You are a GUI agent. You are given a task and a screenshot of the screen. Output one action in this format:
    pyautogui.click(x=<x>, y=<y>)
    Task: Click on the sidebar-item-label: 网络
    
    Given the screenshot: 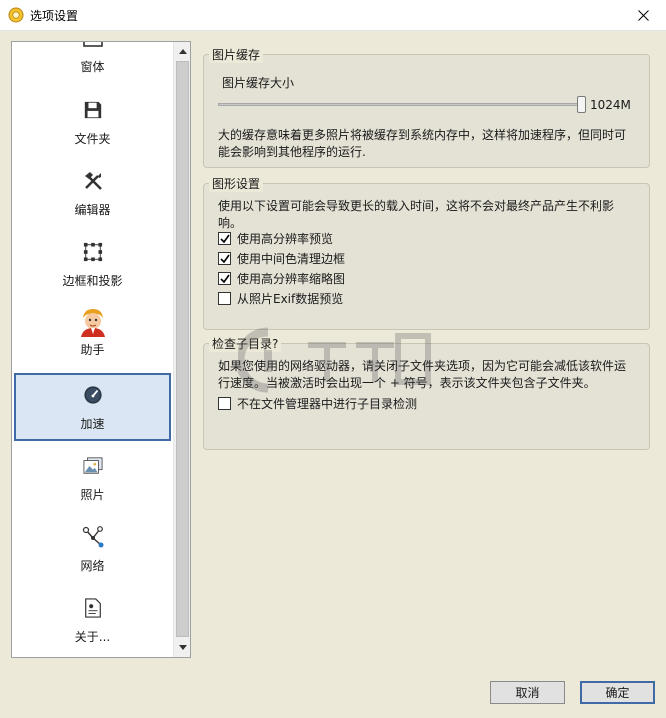 What is the action you would take?
    pyautogui.click(x=92, y=566)
    